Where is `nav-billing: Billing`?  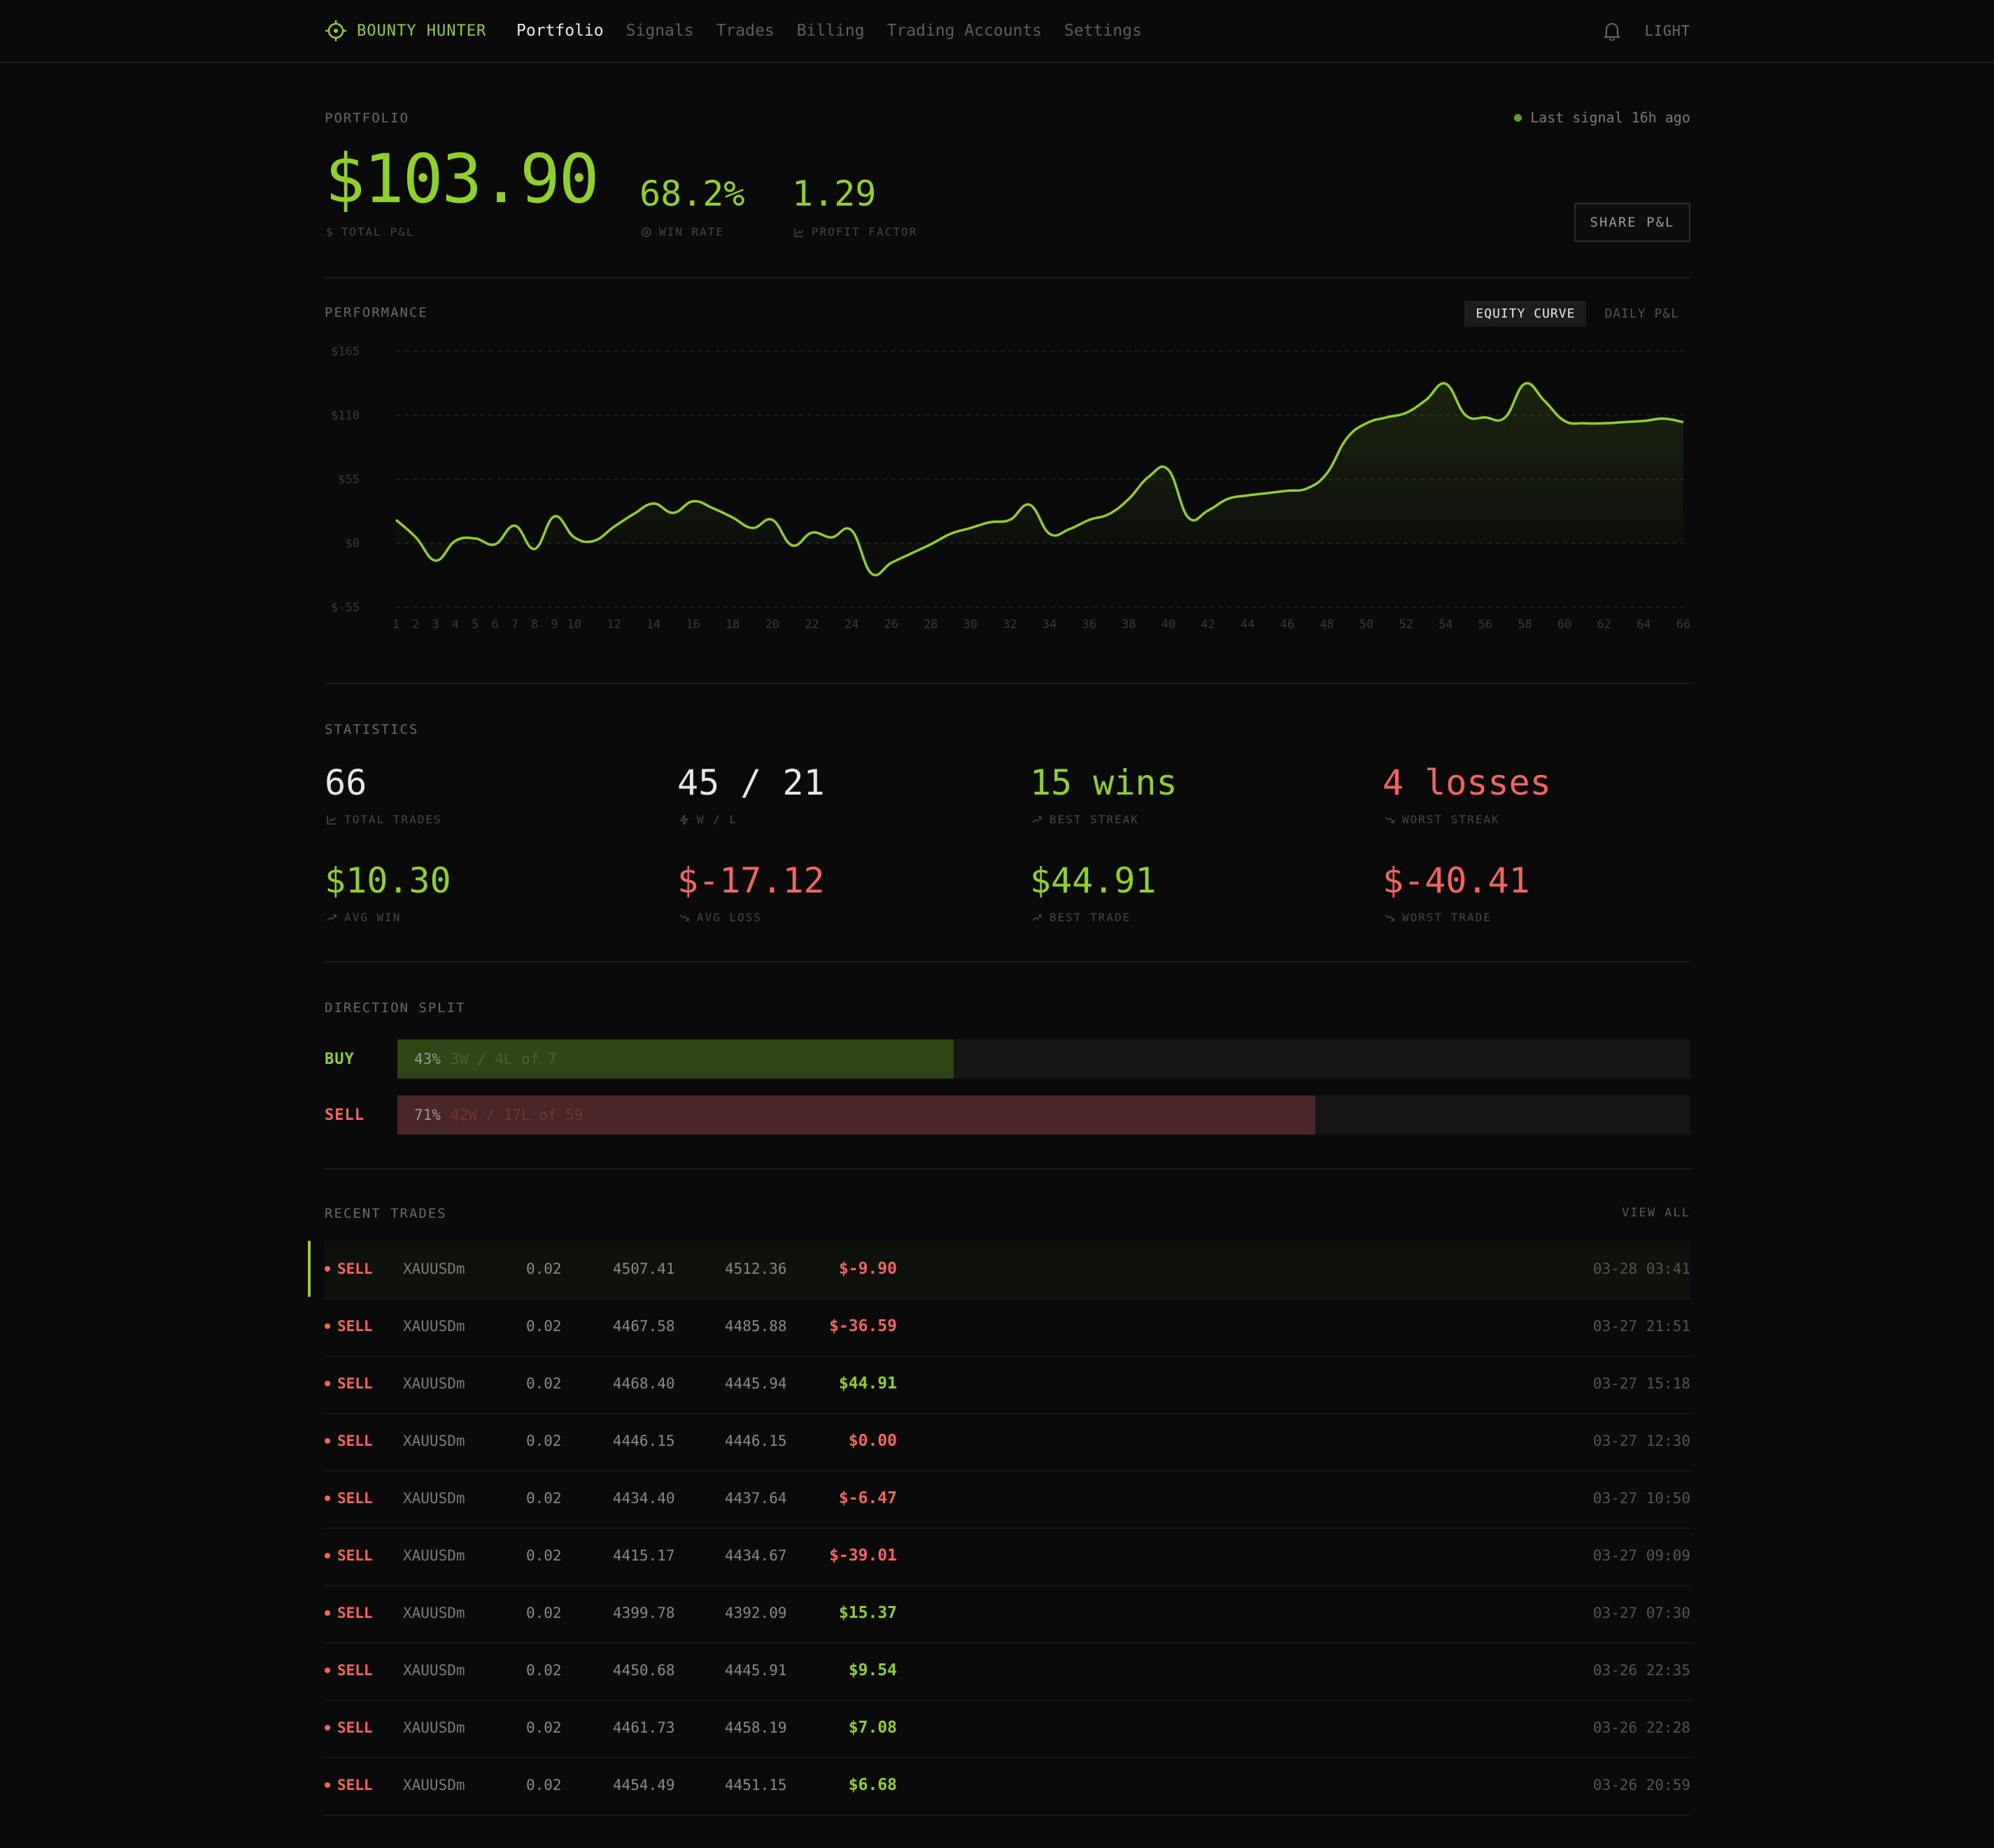 nav-billing: Billing is located at coordinates (831, 31).